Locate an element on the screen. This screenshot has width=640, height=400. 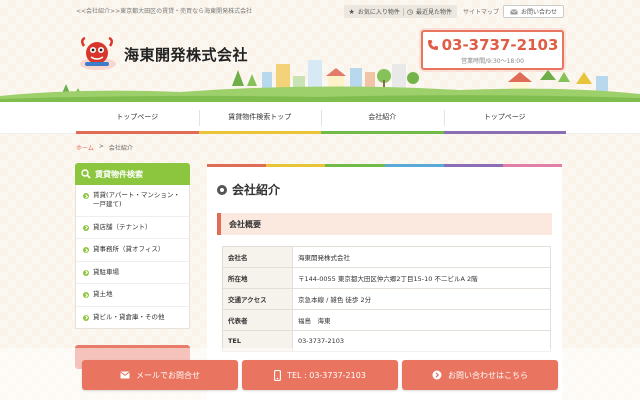
page-title: 会社紹介 is located at coordinates (384, 182).